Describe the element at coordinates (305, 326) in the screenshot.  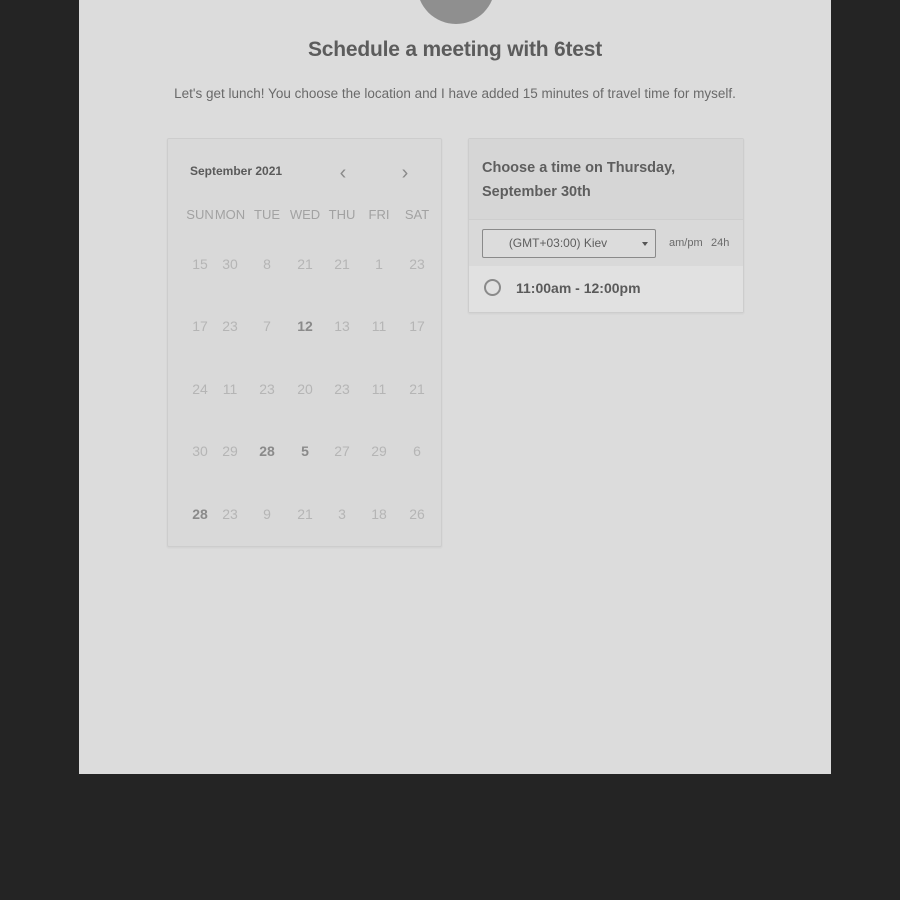
I see `calendar-day-available: 12` at that location.